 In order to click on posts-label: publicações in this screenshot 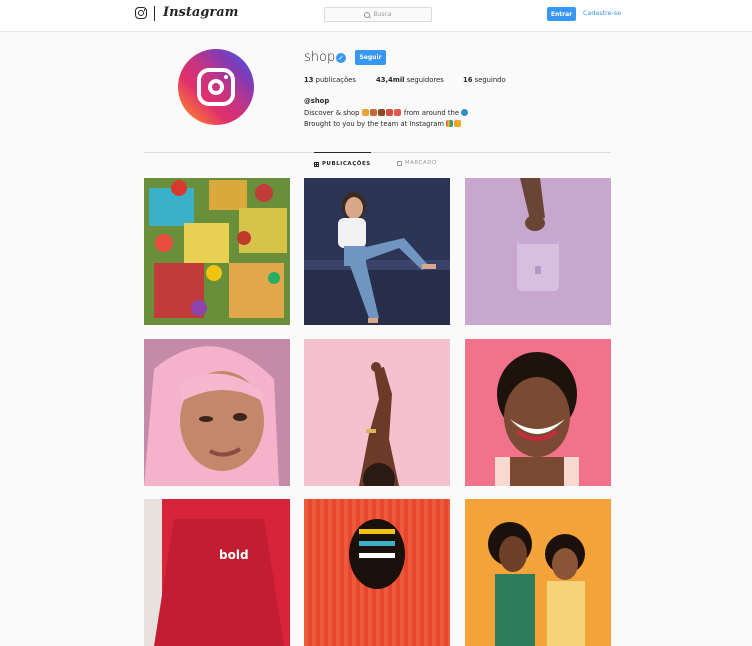, I will do `click(335, 80)`.